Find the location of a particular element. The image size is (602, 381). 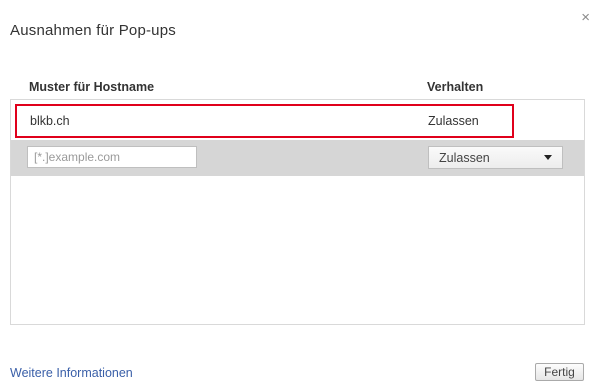

behavior-select-value: Zulassen is located at coordinates (464, 158).